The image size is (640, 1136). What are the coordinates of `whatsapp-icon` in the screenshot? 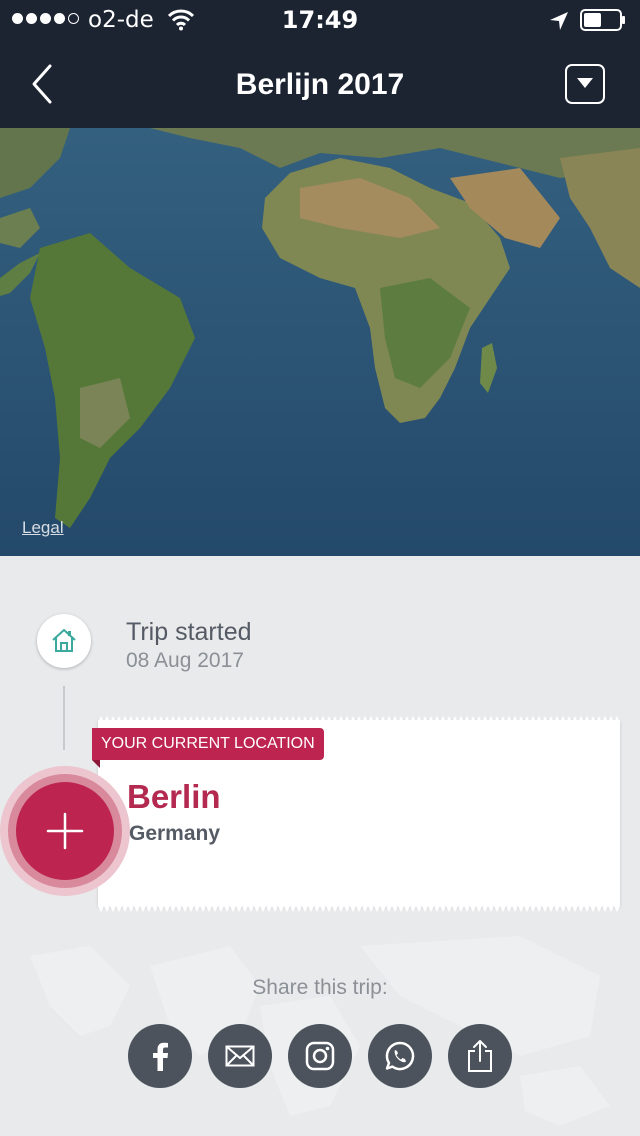 It's located at (400, 1056).